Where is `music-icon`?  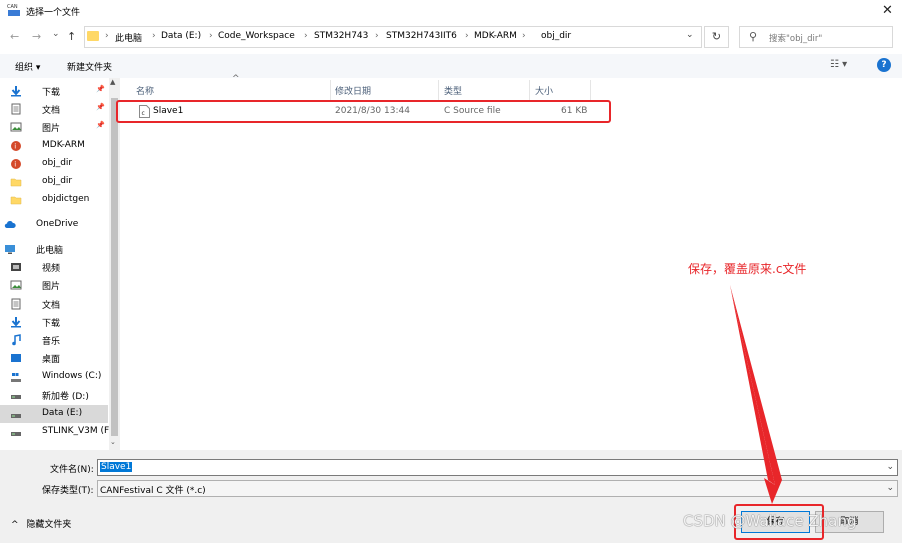
music-icon is located at coordinates (16, 340).